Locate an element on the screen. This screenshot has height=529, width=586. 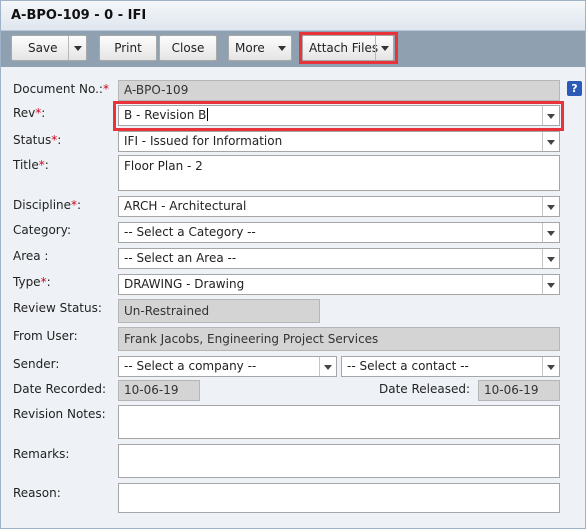
text-cursor is located at coordinates (208, 114).